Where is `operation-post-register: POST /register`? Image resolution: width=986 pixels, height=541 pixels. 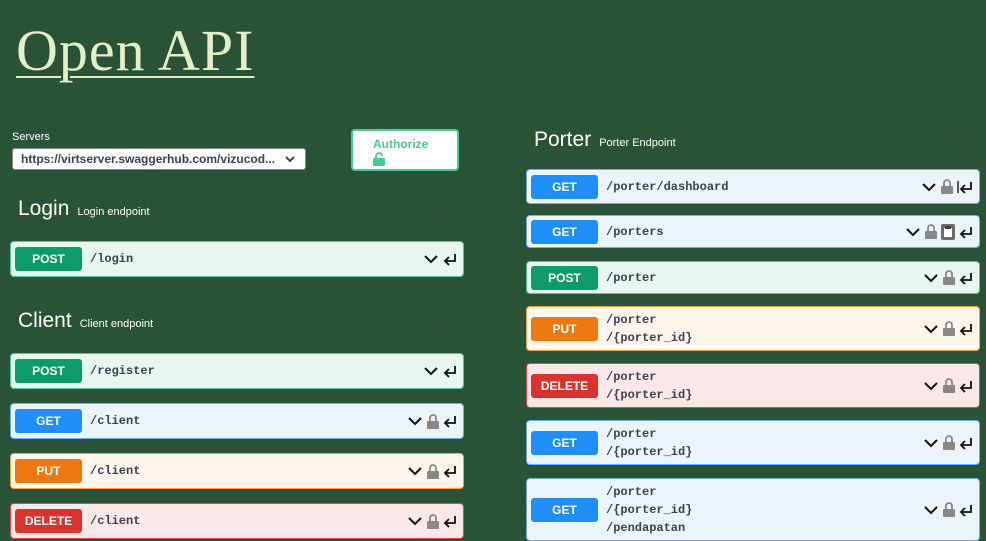 operation-post-register: POST /register is located at coordinates (237, 371).